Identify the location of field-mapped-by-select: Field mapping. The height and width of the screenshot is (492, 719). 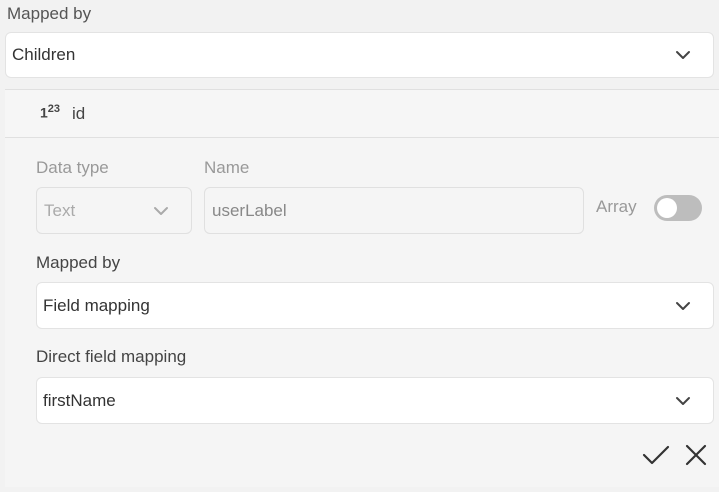
(375, 305).